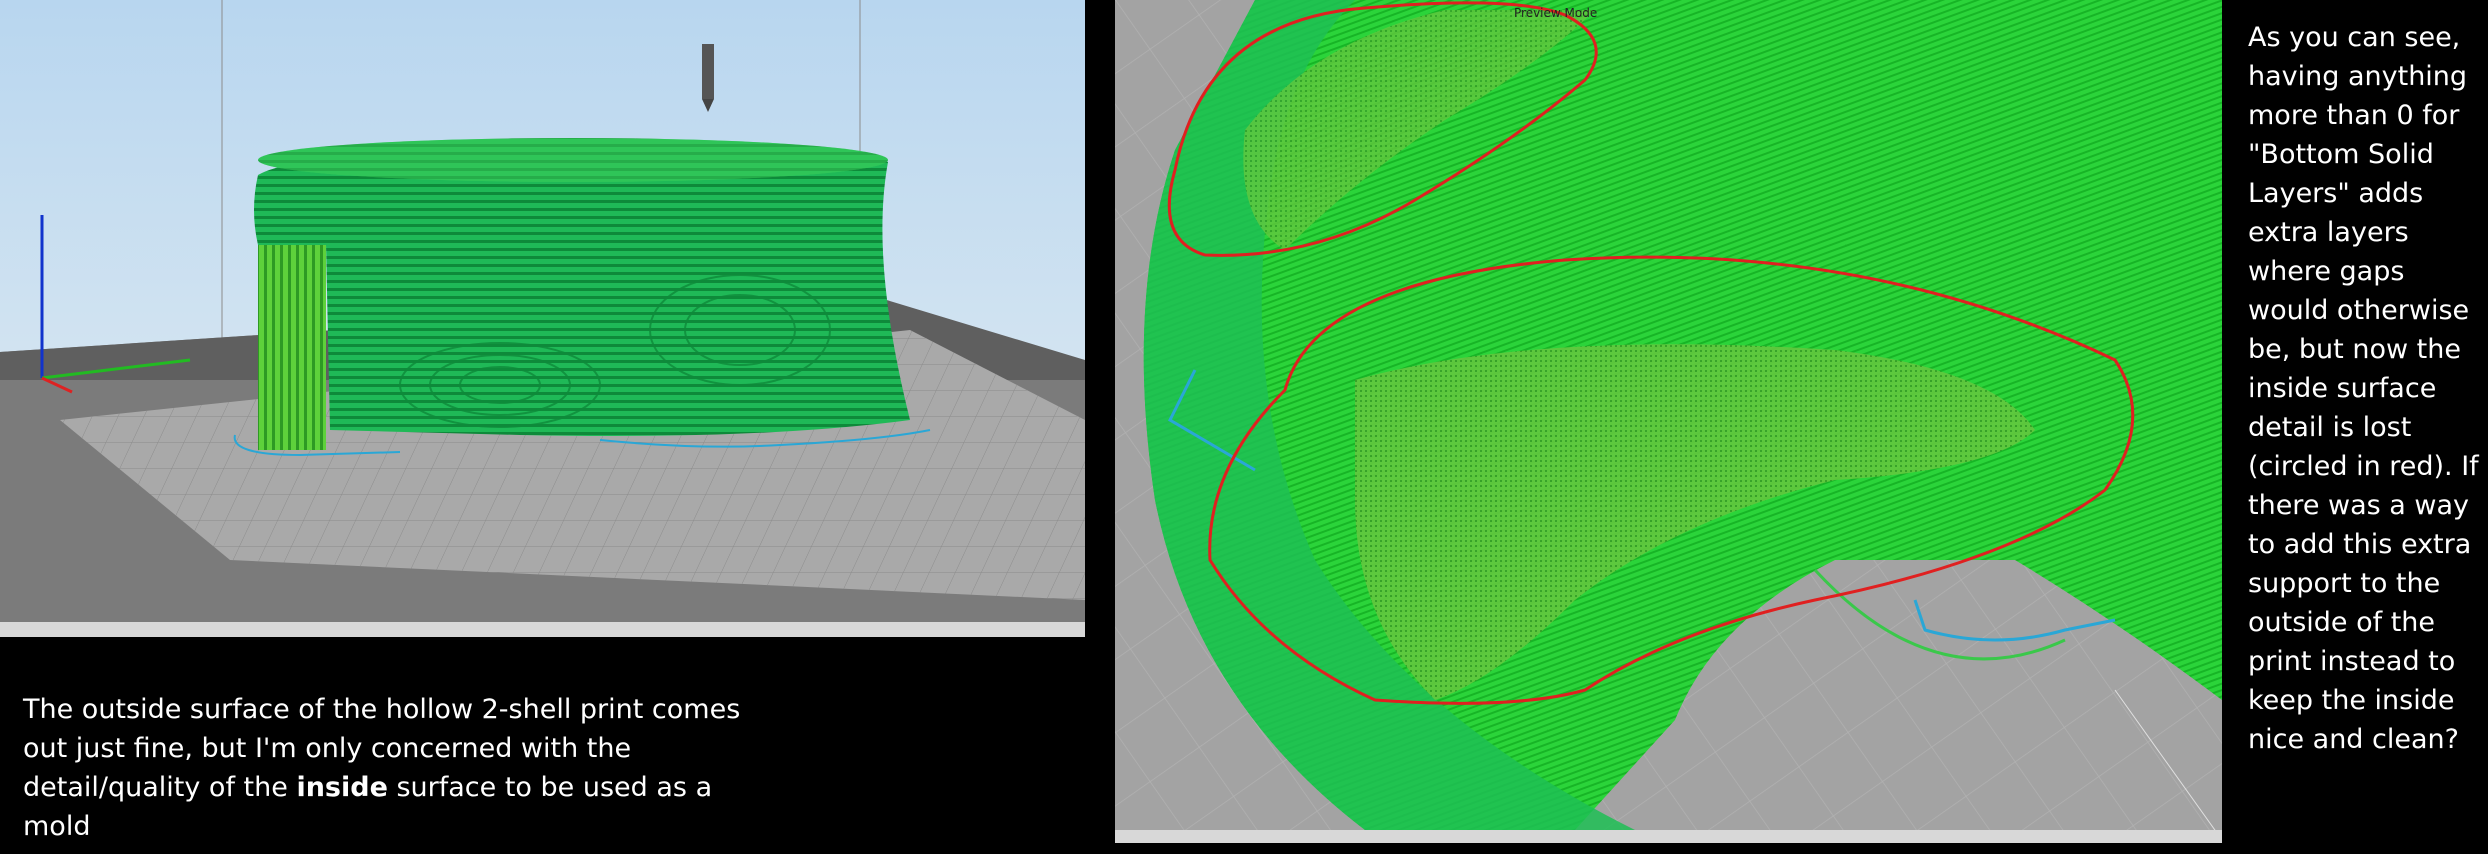 The image size is (2488, 854). What do you see at coordinates (292, 347) in the screenshot?
I see `support-structure` at bounding box center [292, 347].